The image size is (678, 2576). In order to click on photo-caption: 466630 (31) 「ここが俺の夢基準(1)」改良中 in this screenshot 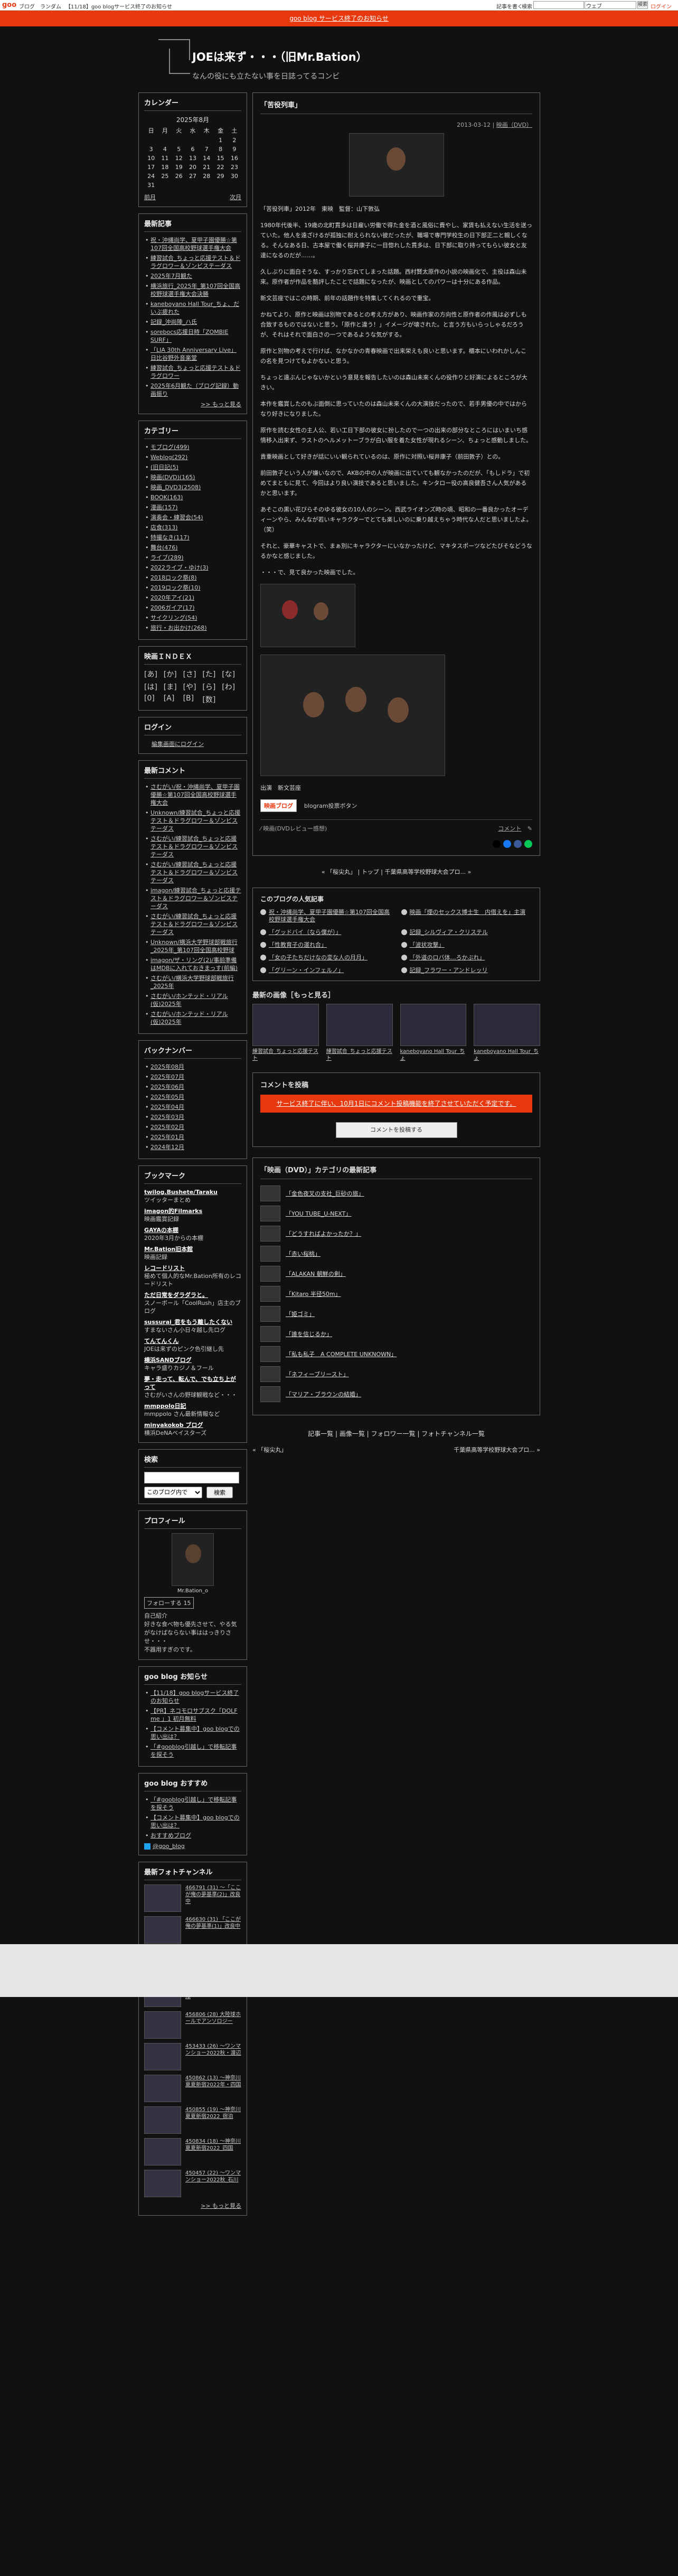, I will do `click(213, 1930)`.